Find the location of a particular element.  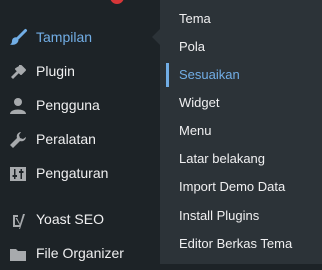

submenu-item-label: Widget is located at coordinates (199, 102).